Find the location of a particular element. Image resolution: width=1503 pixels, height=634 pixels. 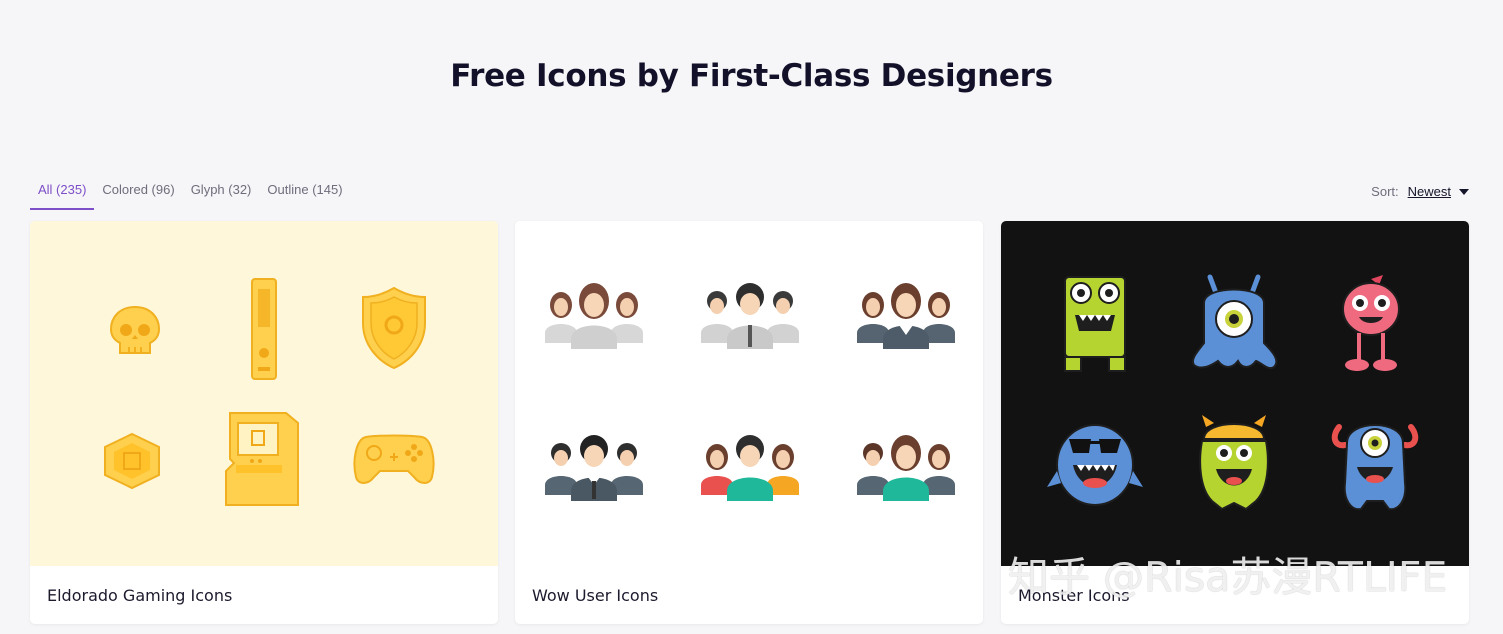

arcade-machine-icon is located at coordinates (262, 459).